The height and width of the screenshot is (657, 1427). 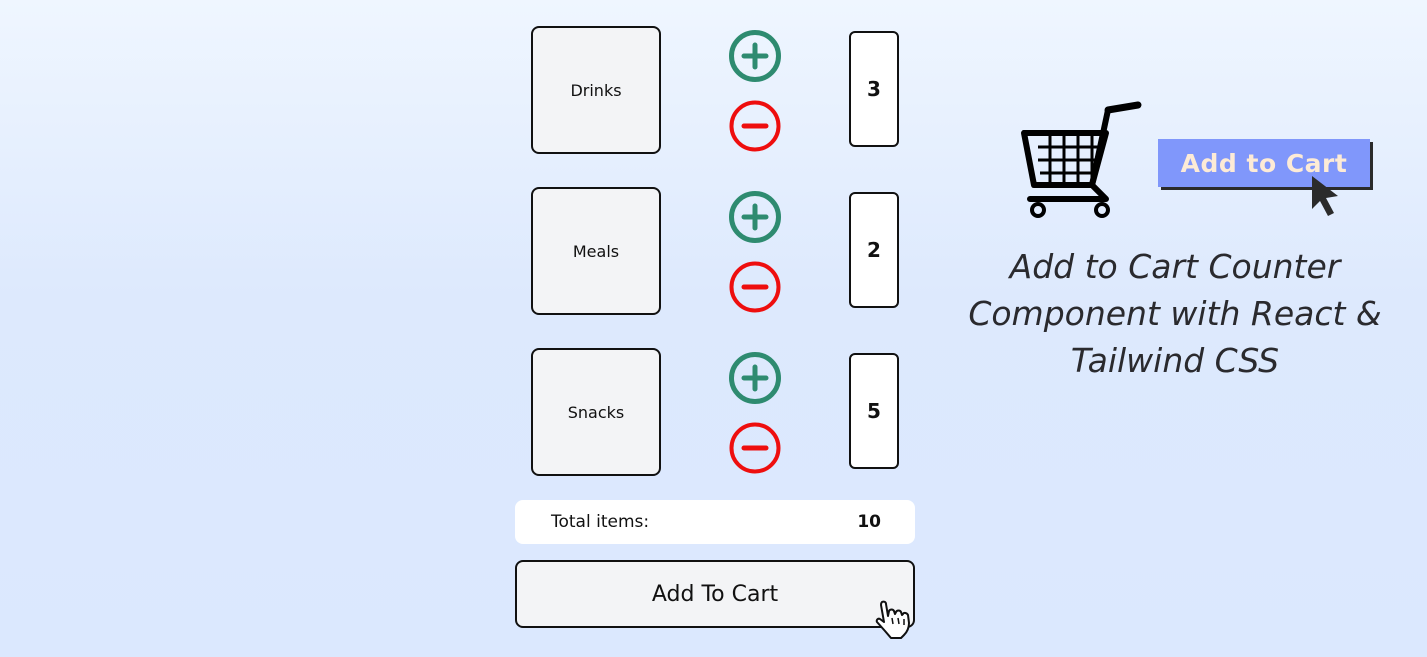 I want to click on item-count: 5, so click(x=874, y=411).